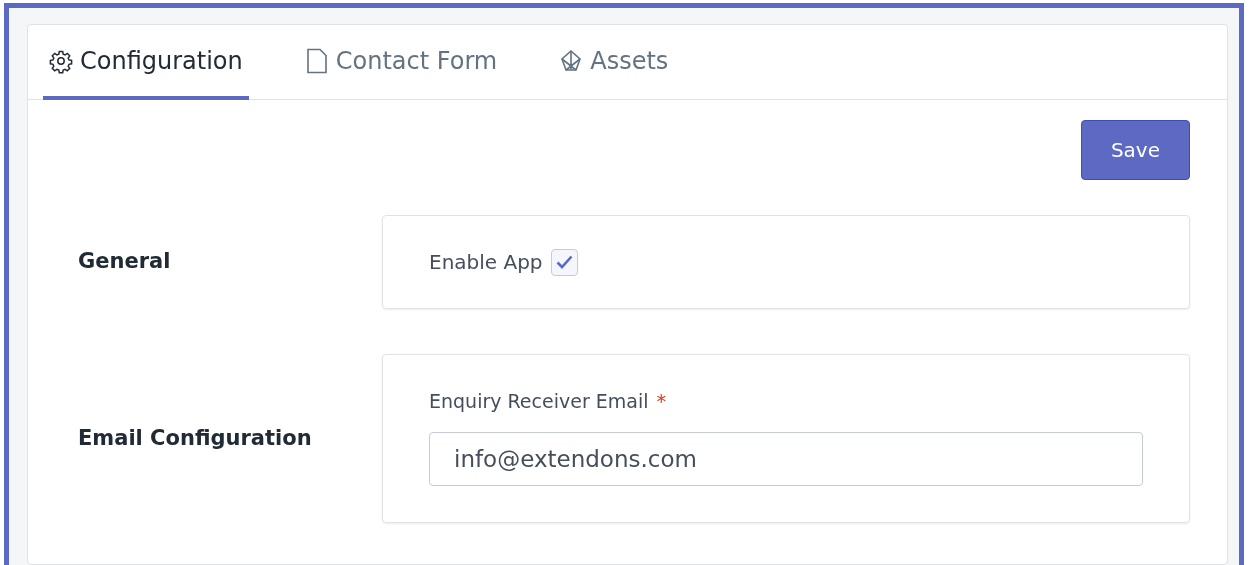 The height and width of the screenshot is (565, 1250). I want to click on checkmark-icon, so click(564, 262).